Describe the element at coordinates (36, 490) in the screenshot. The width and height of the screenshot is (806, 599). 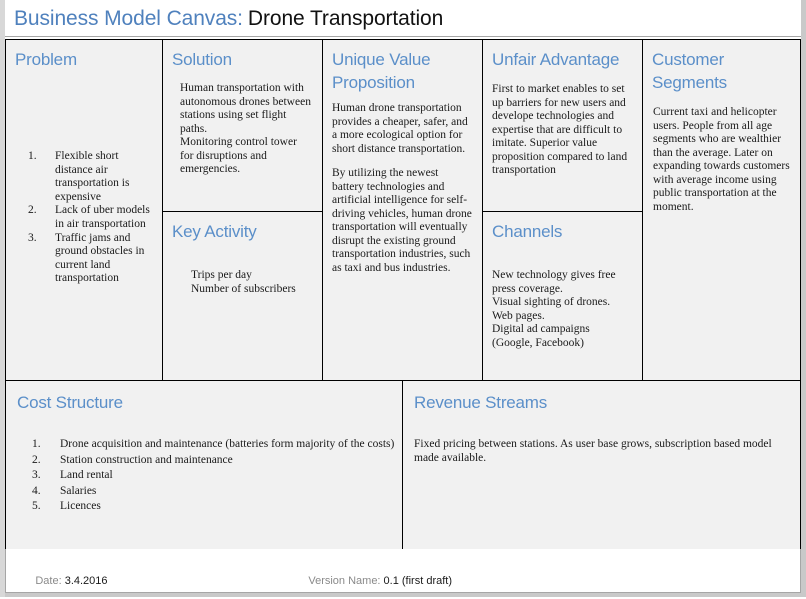
I see `list-number: 4.` at that location.